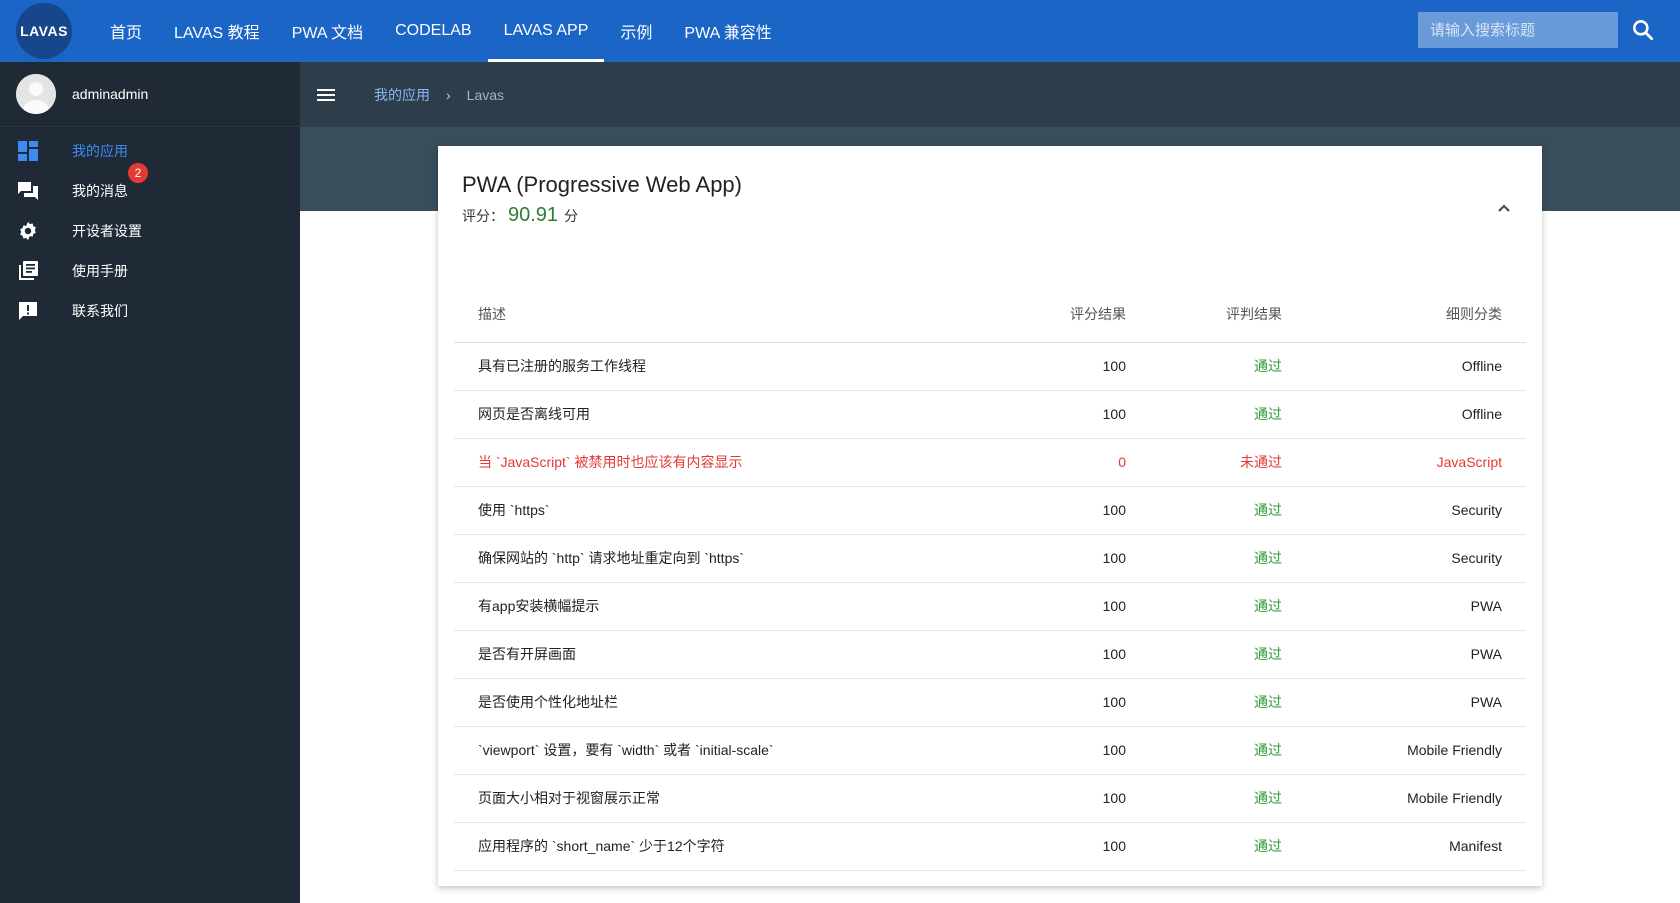 This screenshot has width=1680, height=903. I want to click on nav-item-home: 首页, so click(126, 31).